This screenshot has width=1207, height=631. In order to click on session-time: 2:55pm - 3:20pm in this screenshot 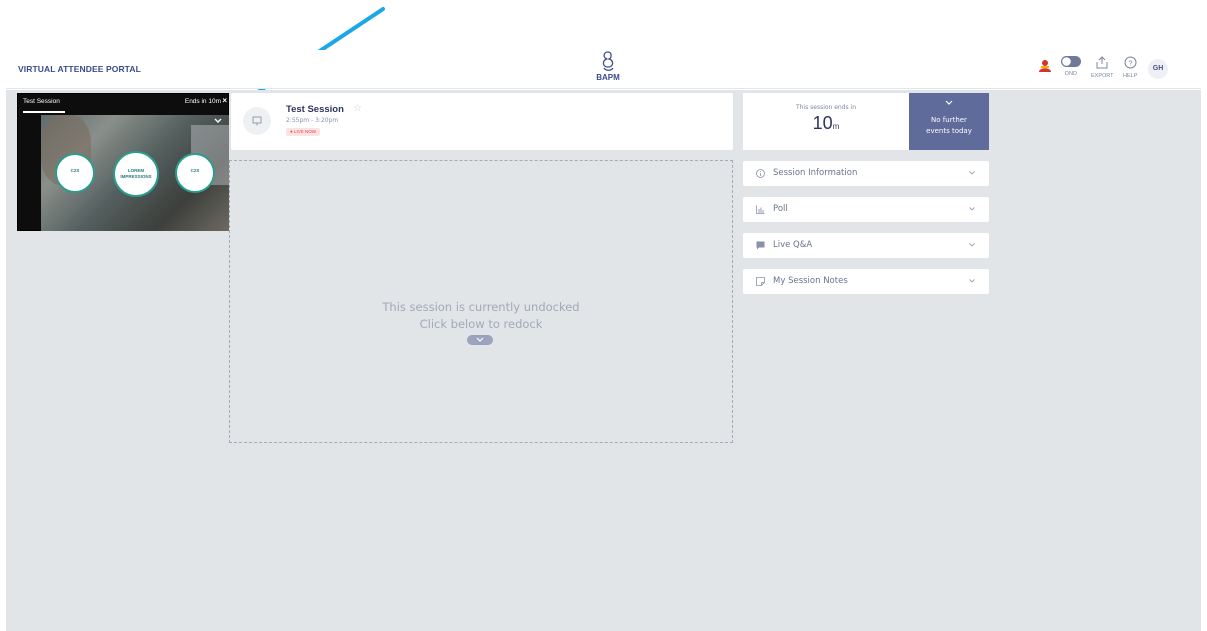, I will do `click(312, 120)`.